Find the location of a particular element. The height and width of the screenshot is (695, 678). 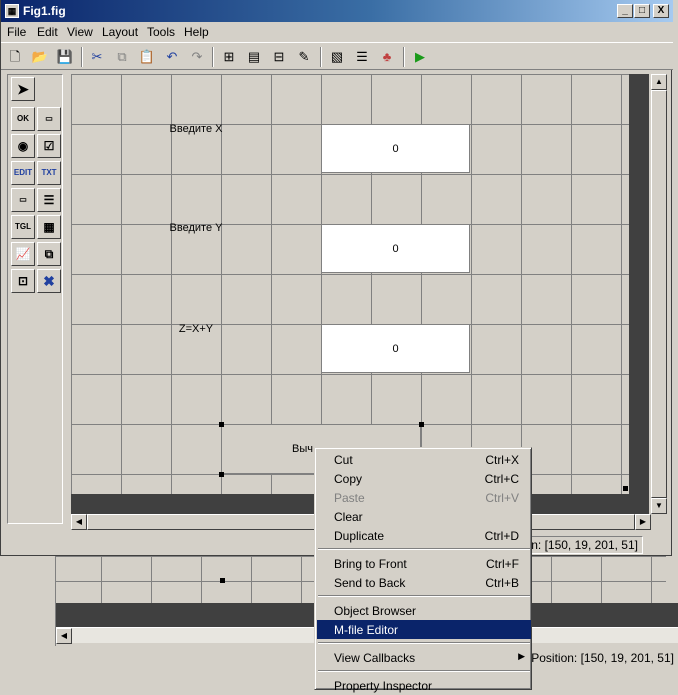

undo-icon: ↶ is located at coordinates (172, 57).